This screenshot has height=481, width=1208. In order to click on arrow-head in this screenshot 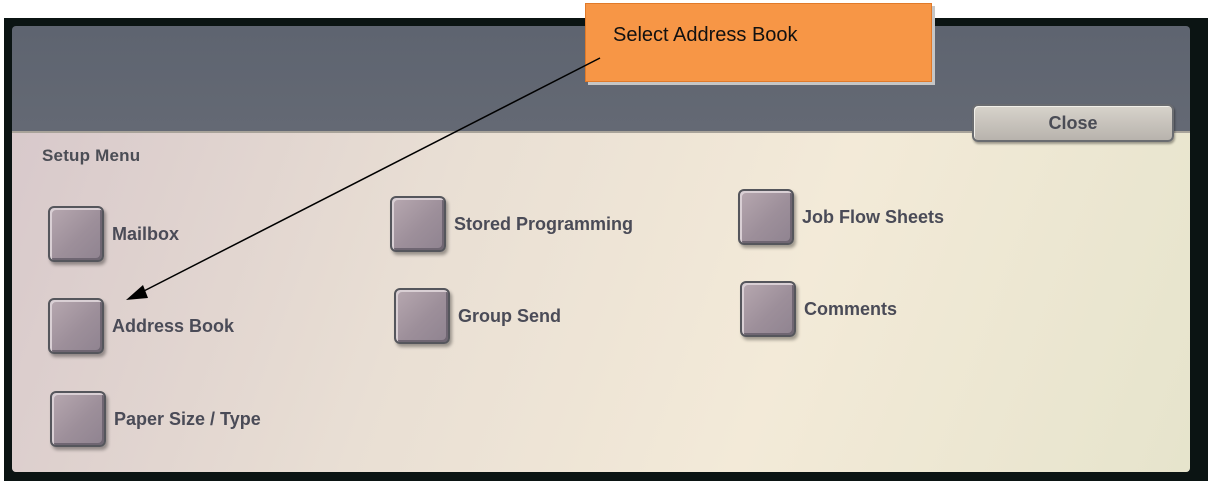, I will do `click(137, 292)`.